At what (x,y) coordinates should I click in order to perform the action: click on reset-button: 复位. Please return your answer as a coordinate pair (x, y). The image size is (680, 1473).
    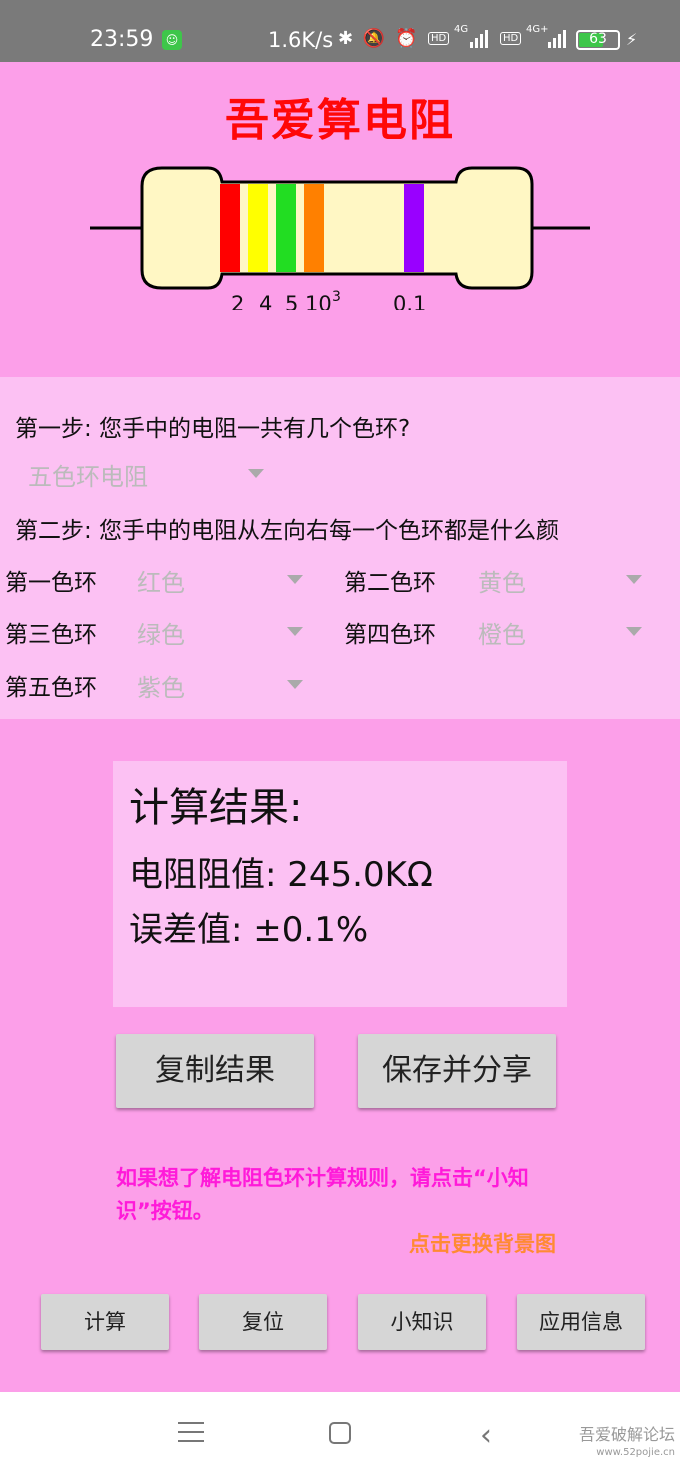
    Looking at the image, I should click on (263, 1322).